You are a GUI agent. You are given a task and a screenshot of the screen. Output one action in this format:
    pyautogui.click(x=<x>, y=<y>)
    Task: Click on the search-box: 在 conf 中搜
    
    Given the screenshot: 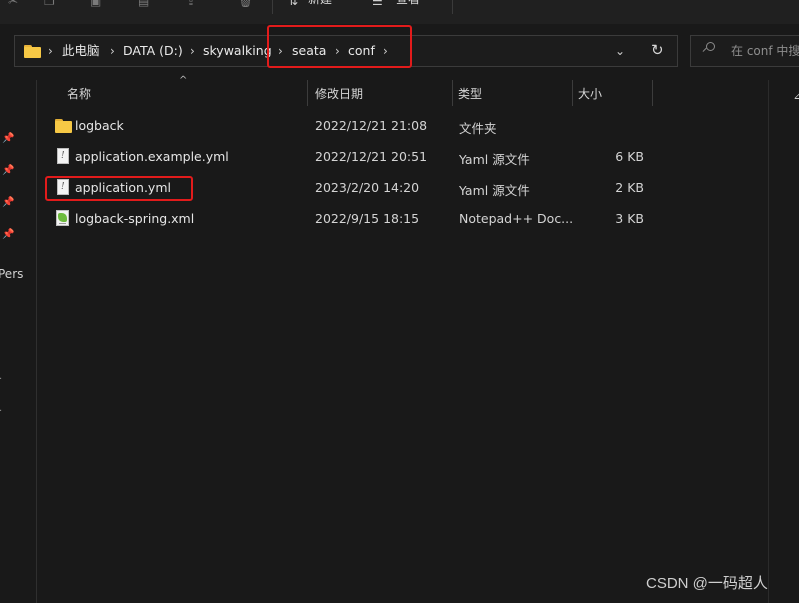 What is the action you would take?
    pyautogui.click(x=744, y=51)
    